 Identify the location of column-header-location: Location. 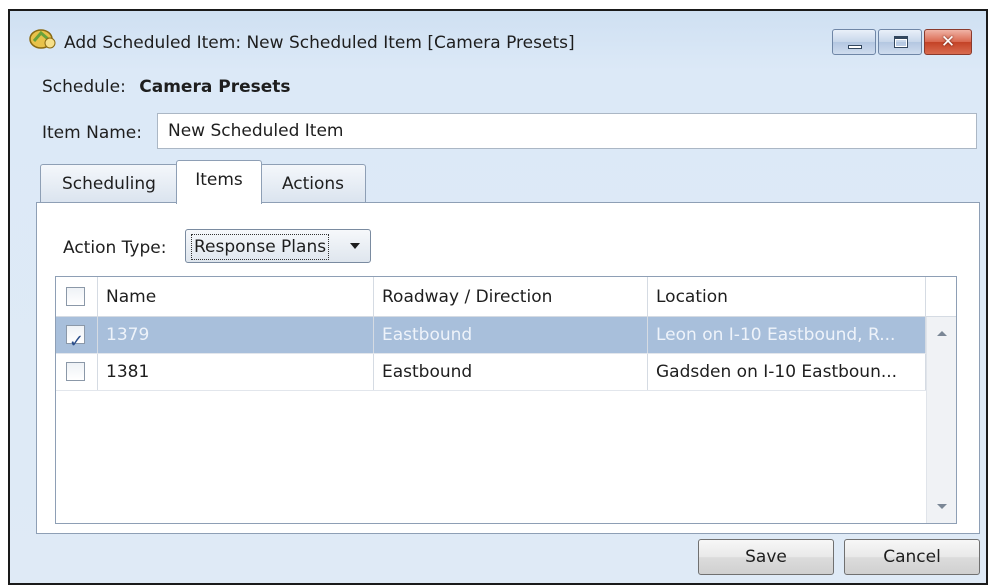
(787, 296).